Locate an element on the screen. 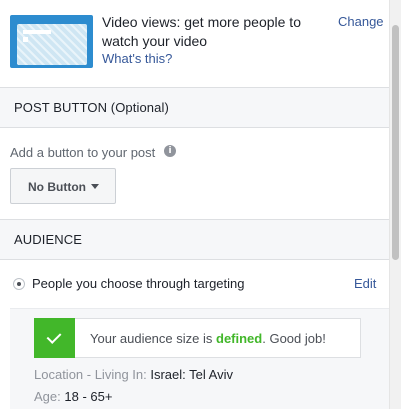  scrollbar-thumb is located at coordinates (395, 142).